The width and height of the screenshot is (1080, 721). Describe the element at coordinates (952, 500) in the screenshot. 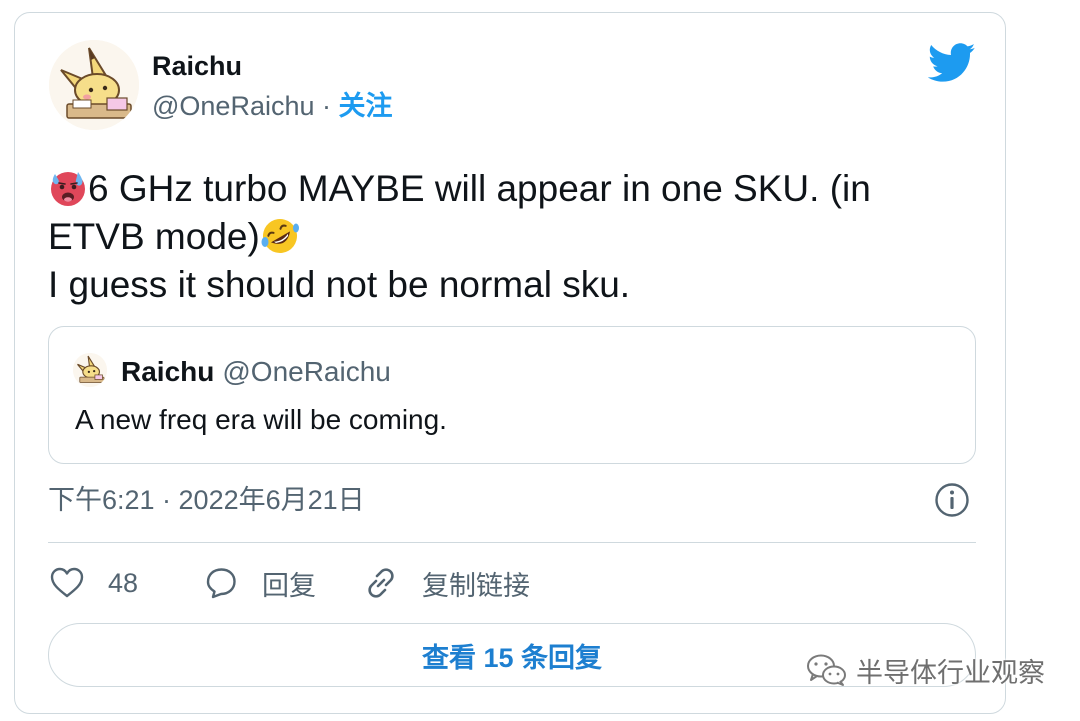

I see `info-icon` at that location.